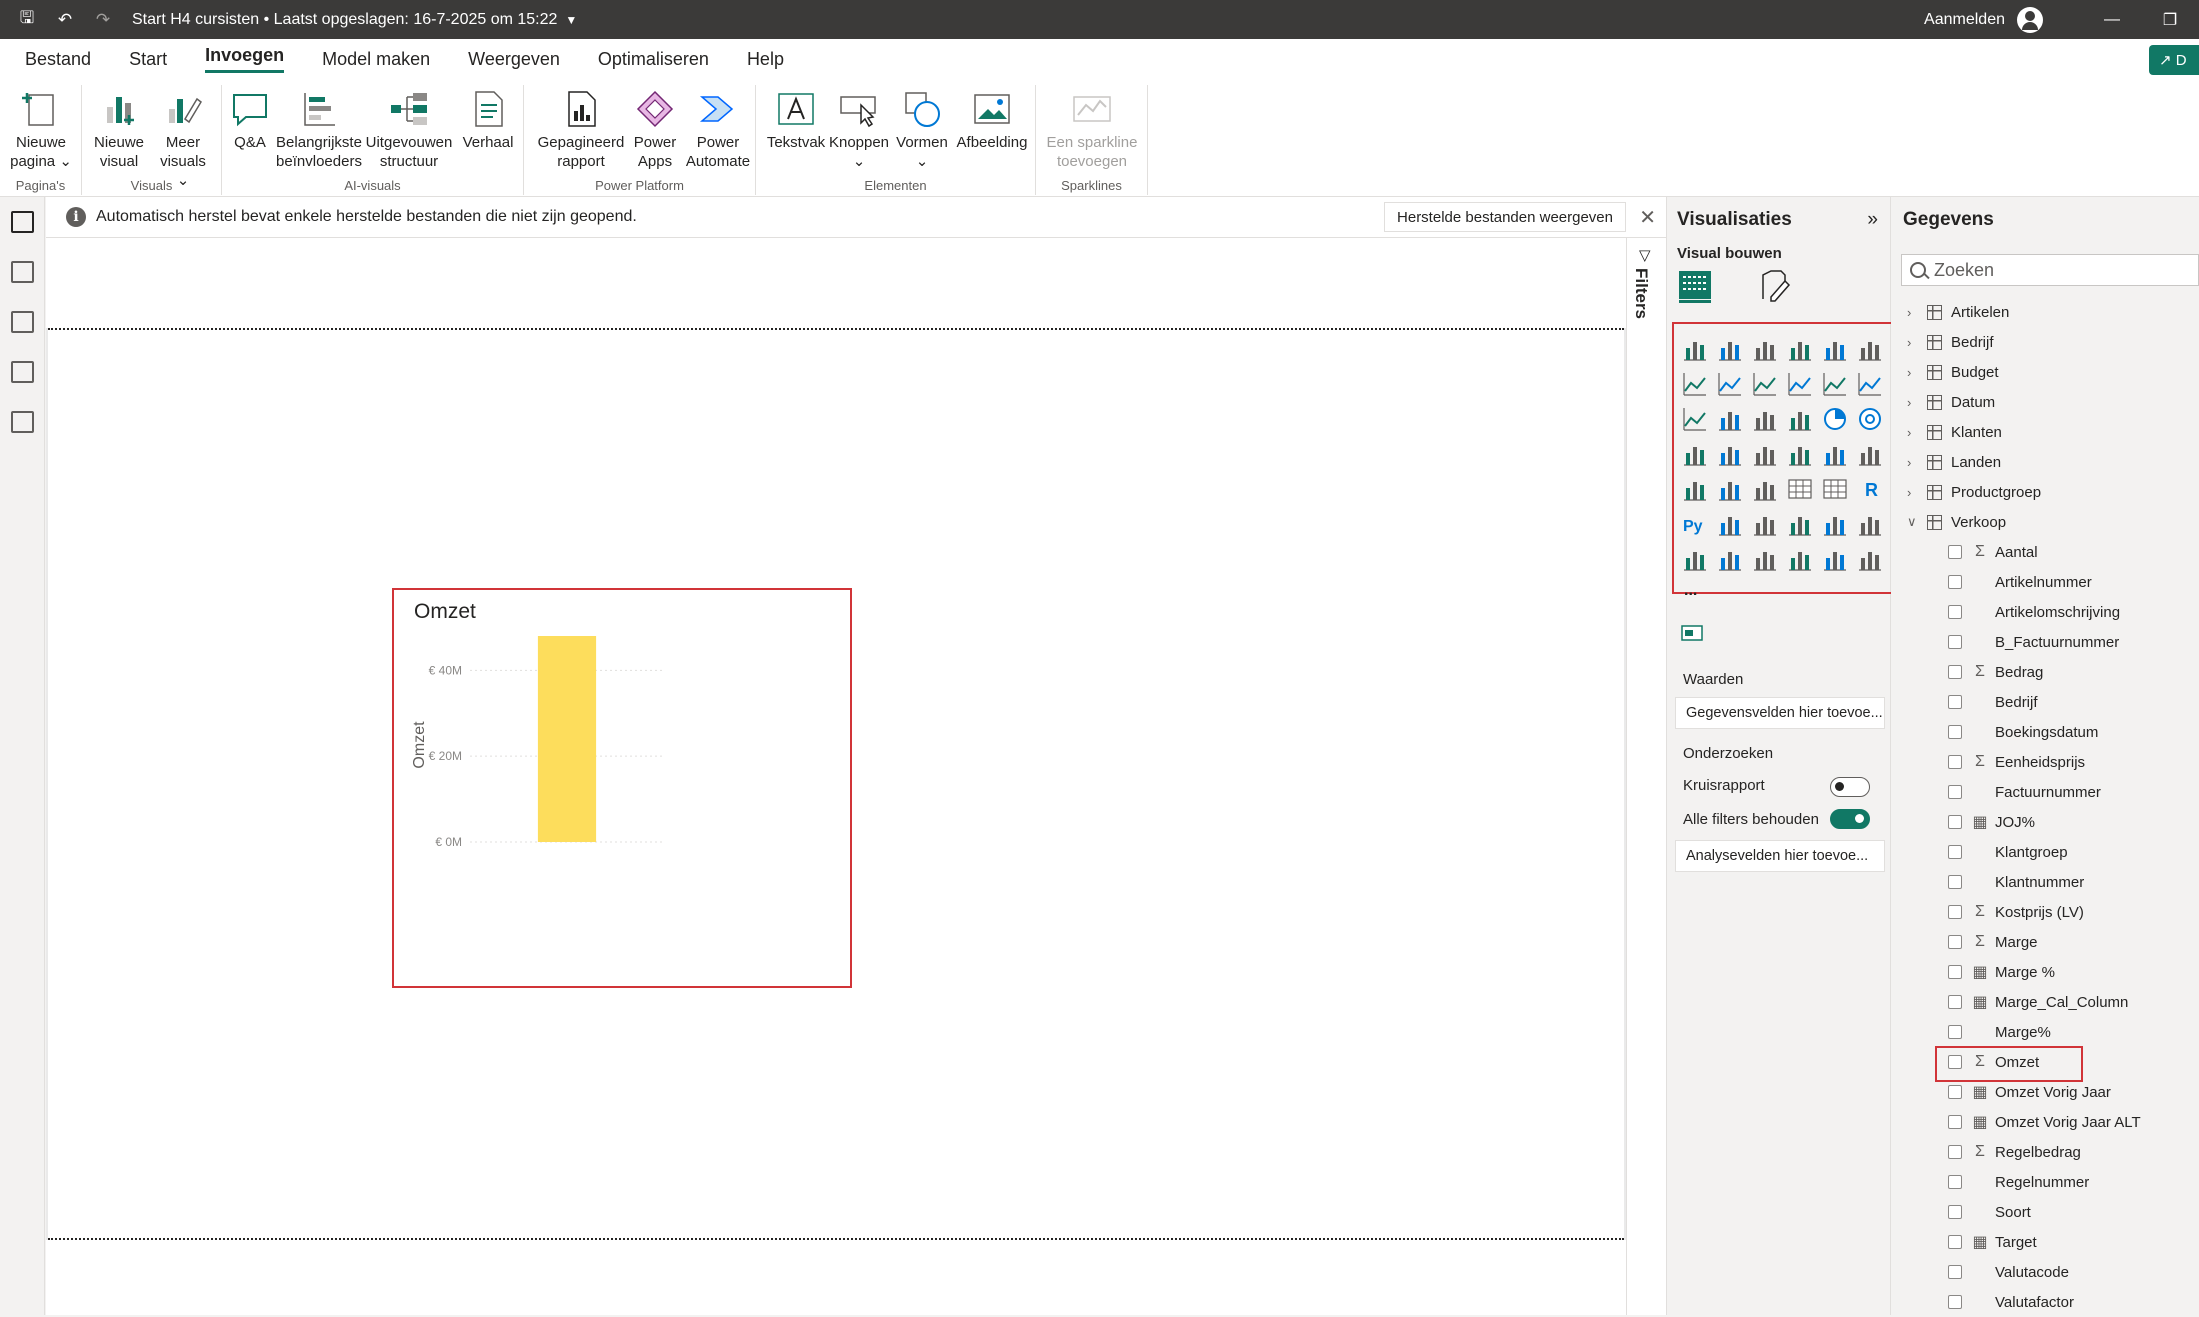  I want to click on field-row: Klantnummer, so click(2045, 882).